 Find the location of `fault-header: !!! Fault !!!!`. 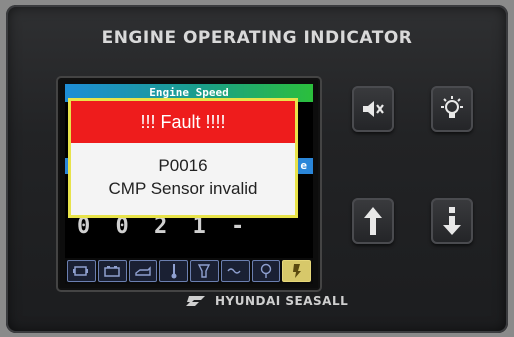

fault-header: !!! Fault !!!! is located at coordinates (183, 122).